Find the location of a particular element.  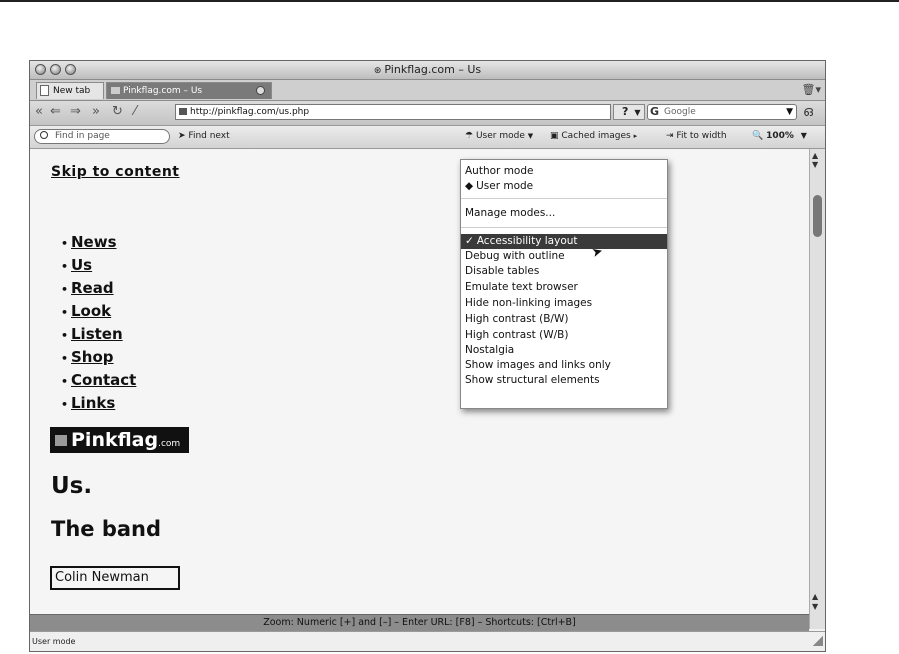

menu-item-high-contrast-bw: High contrast (B/W) is located at coordinates (516, 319).